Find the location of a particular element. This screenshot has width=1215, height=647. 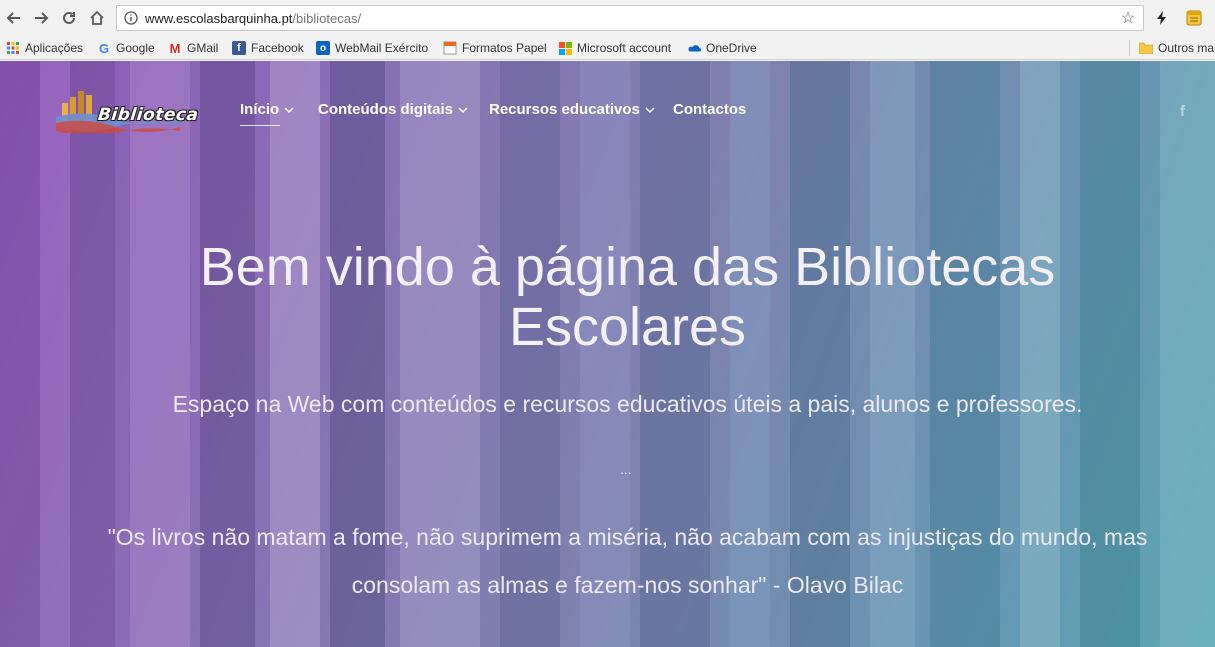

nav-item-recursos-educativos: Recursos educativos is located at coordinates (572, 109).